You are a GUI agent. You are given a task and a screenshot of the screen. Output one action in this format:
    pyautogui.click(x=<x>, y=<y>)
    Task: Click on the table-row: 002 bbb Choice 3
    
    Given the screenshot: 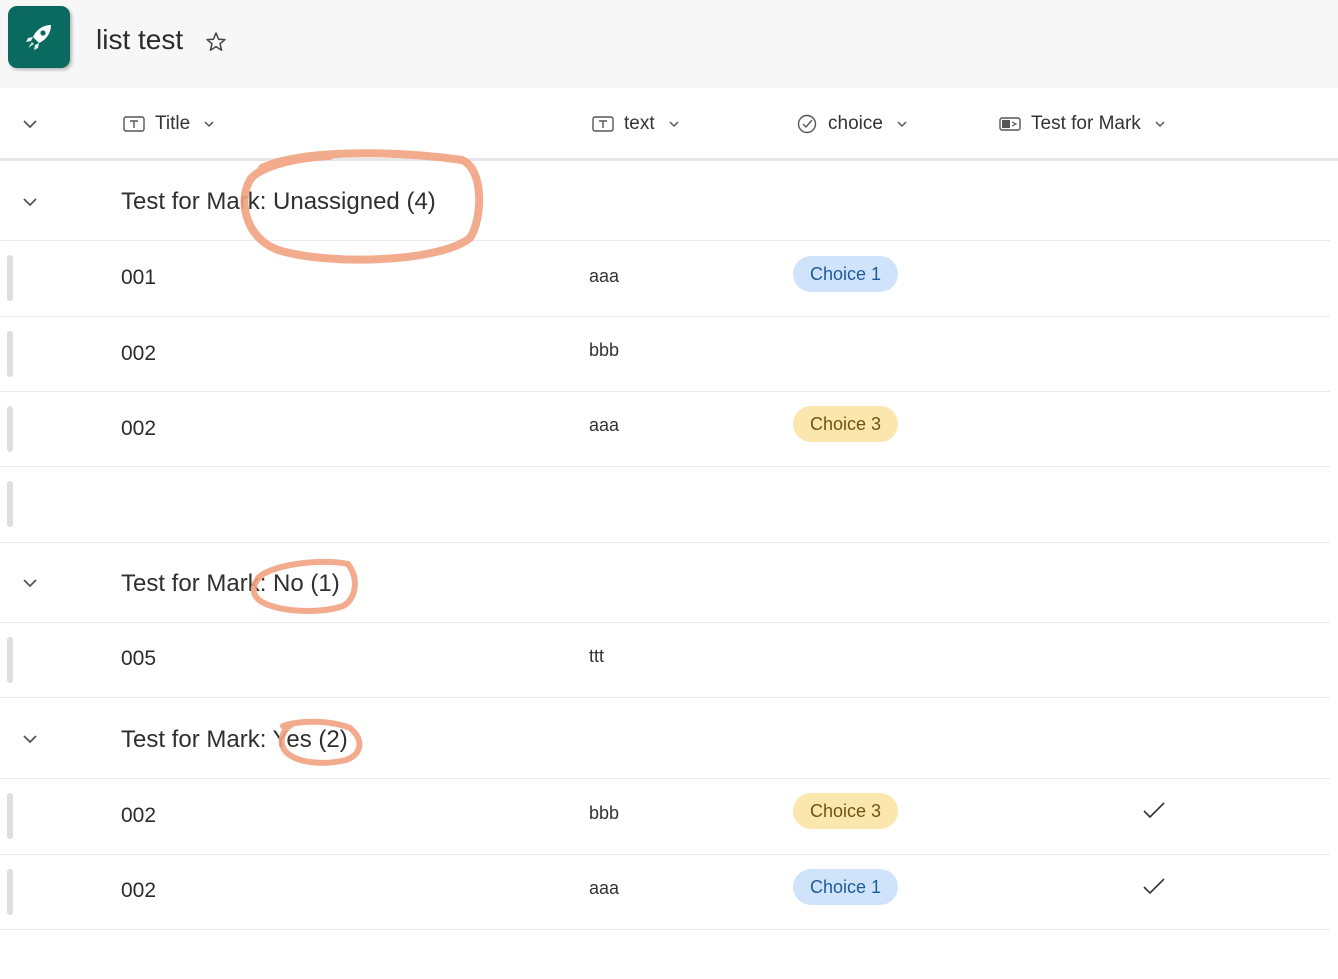 What is the action you would take?
    pyautogui.click(x=665, y=817)
    